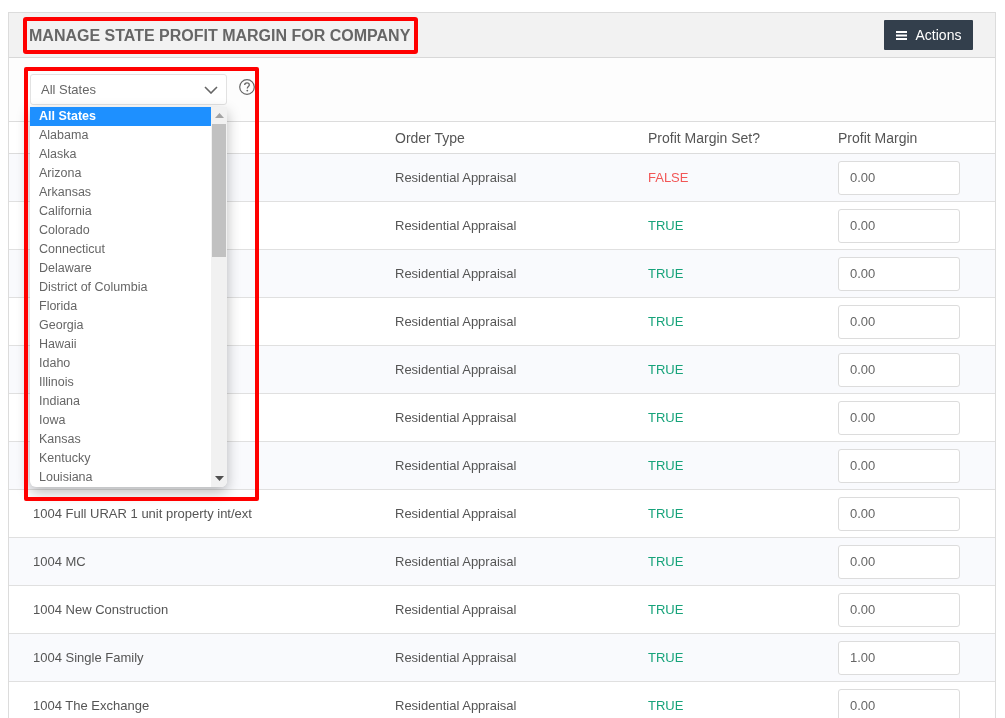  Describe the element at coordinates (120, 249) in the screenshot. I see `state-option: Connecticut` at that location.